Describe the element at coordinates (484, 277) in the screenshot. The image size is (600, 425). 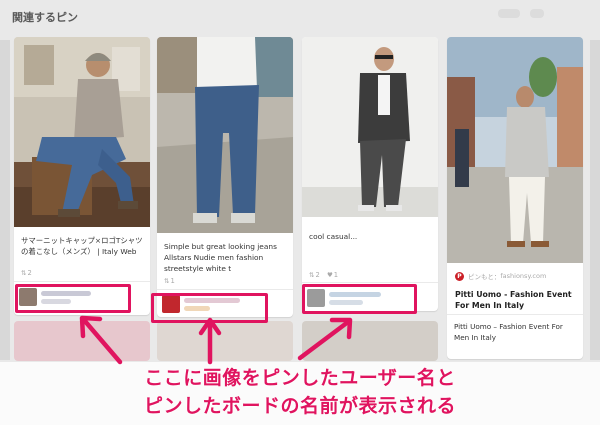
I see `source-label: ピンもと：` at that location.